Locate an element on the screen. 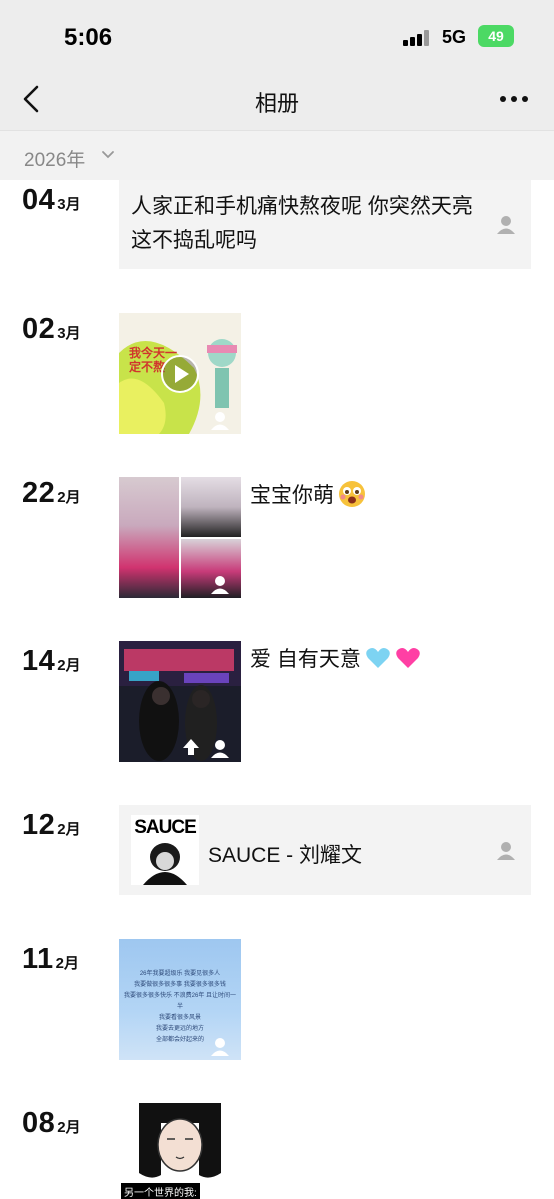 Image resolution: width=554 pixels, height=1199 pixels. moment-entry: 02 3月 我今天一定不熬 is located at coordinates (277, 375).